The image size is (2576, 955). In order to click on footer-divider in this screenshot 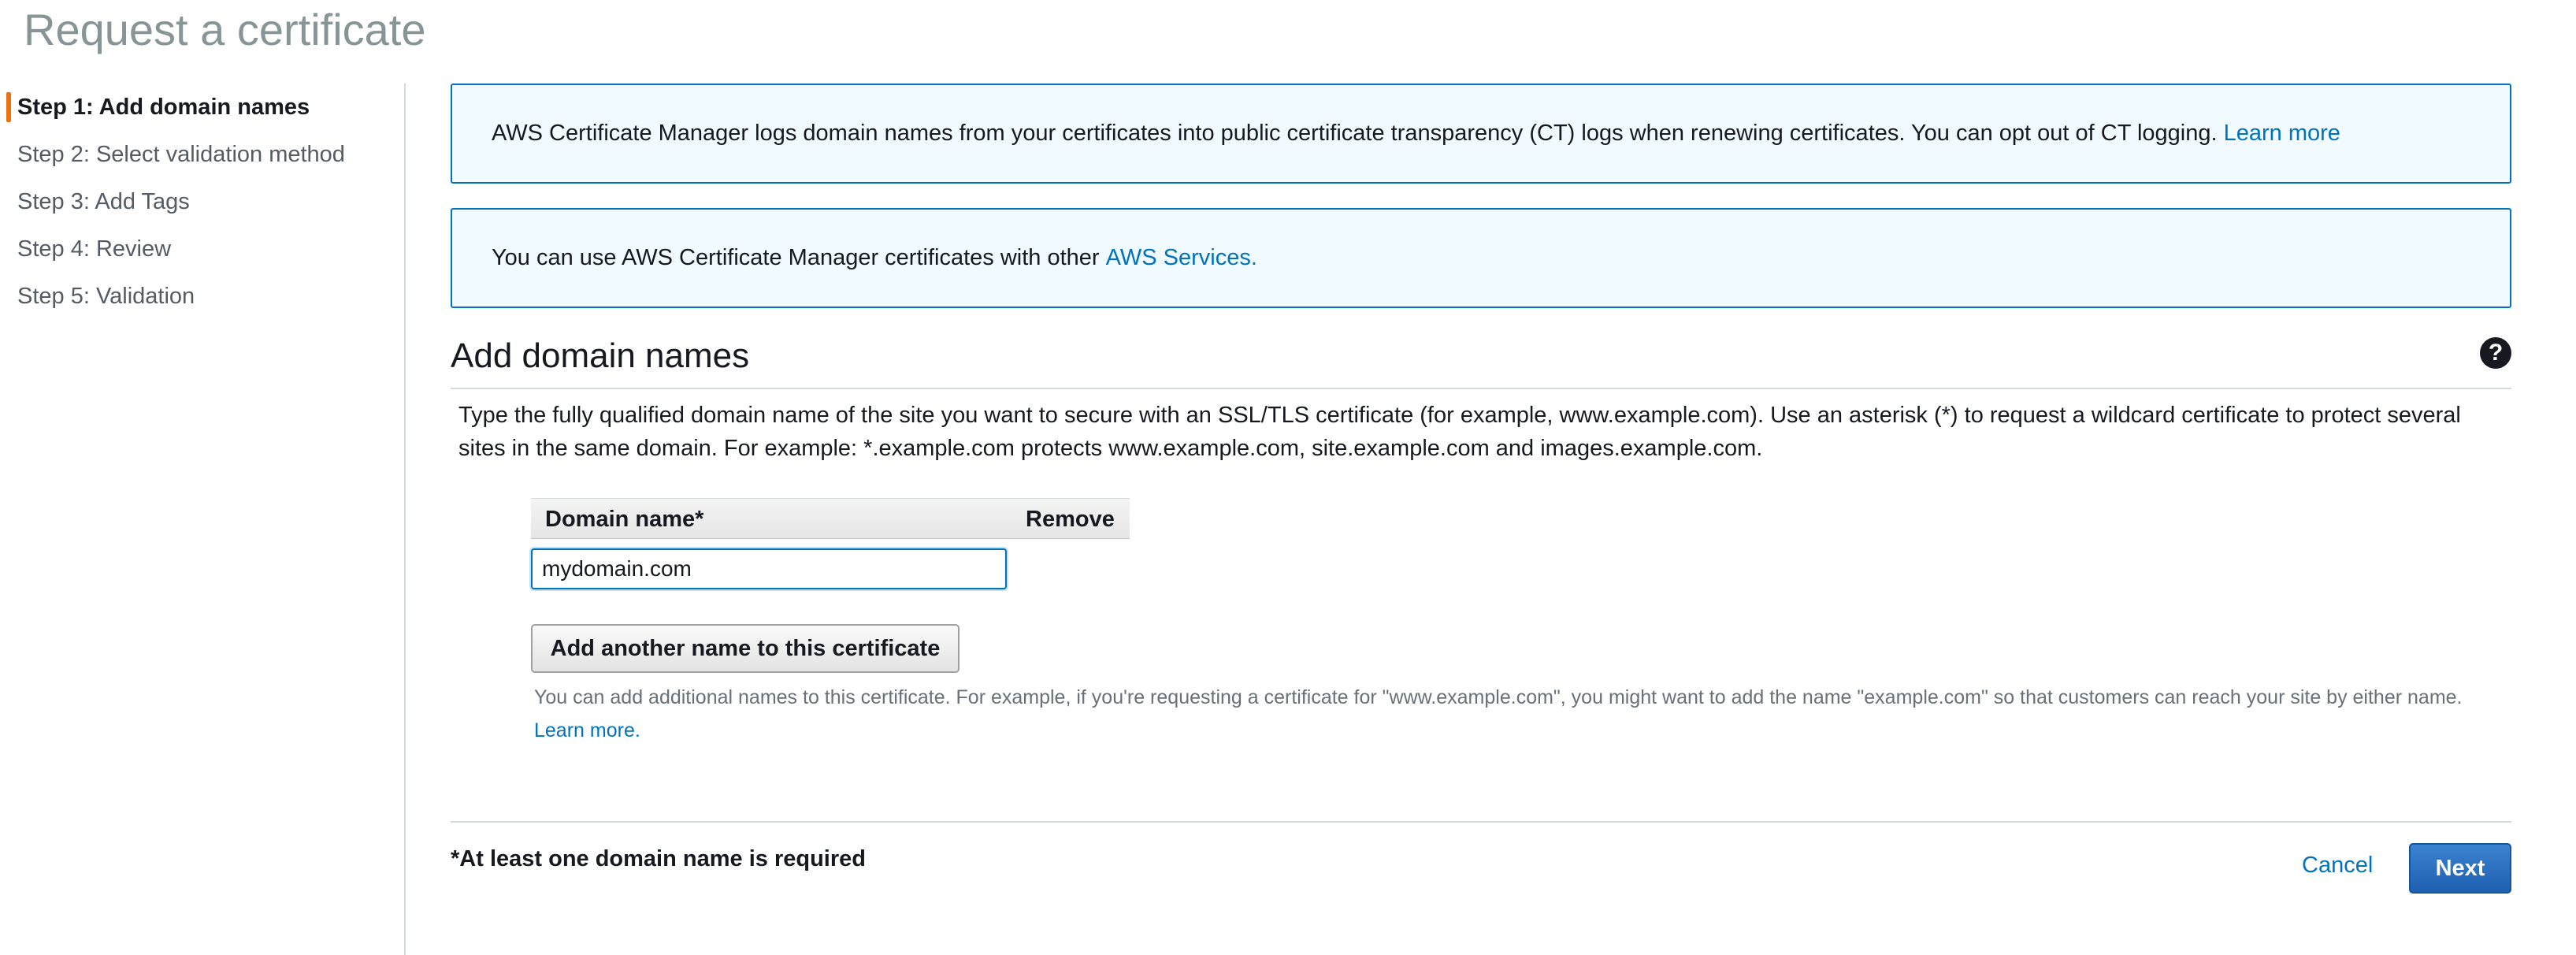, I will do `click(1481, 822)`.